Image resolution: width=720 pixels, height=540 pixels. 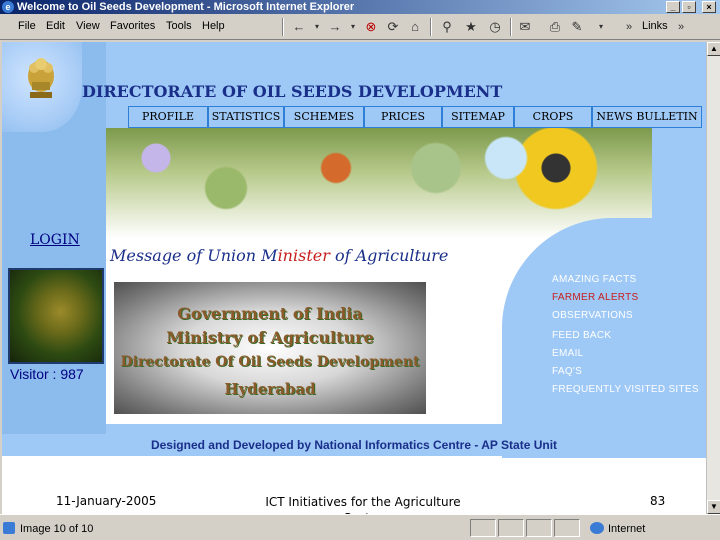 What do you see at coordinates (581, 335) in the screenshot?
I see `link-feed-back: FEED BACK` at bounding box center [581, 335].